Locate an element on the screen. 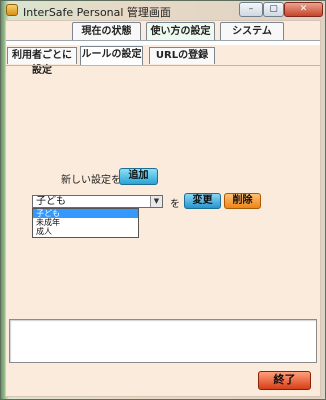 Image resolution: width=326 pixels, height=400 pixels. tab-per-user-settings: 利用者ごとに設定 is located at coordinates (42, 61).